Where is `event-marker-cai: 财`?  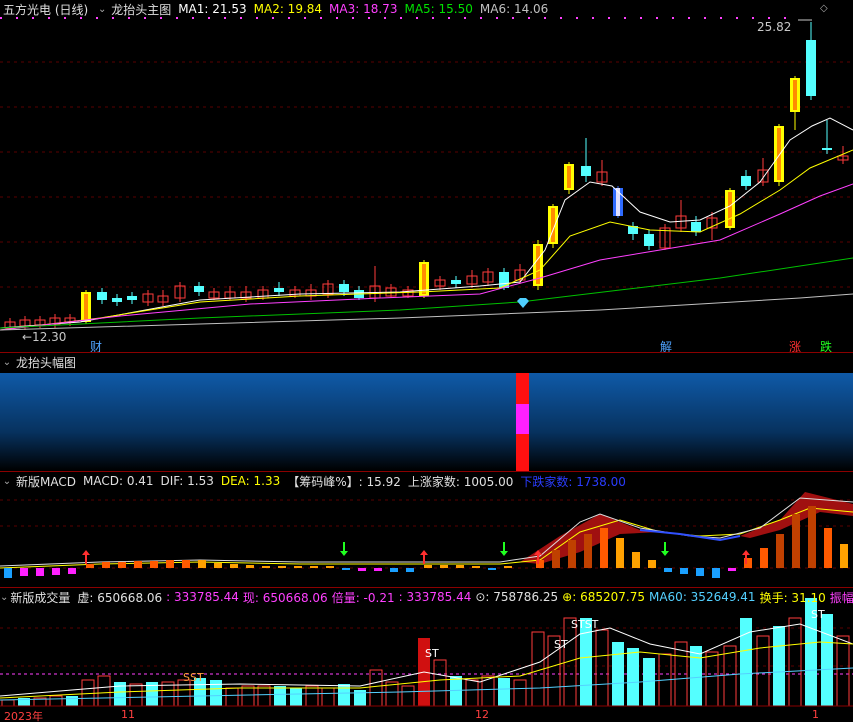 event-marker-cai: 财 is located at coordinates (96, 345).